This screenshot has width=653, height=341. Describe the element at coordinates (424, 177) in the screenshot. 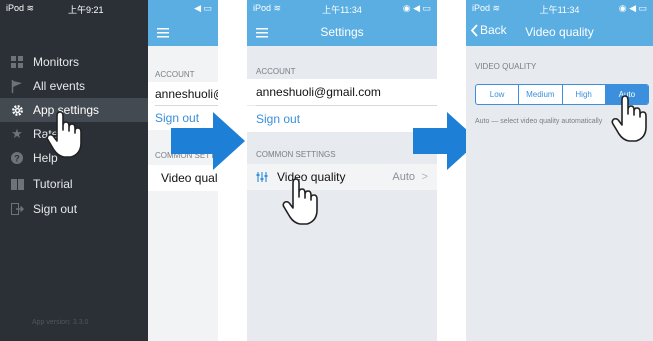

I see `chevron-right-icon: >` at that location.